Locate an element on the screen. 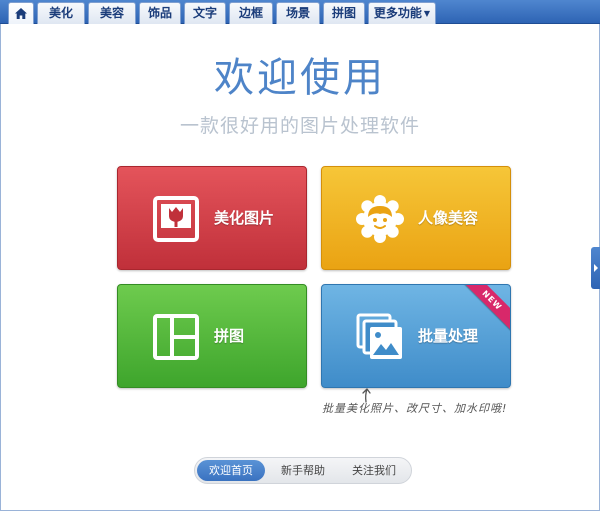  tab-more-features: 更多功能 ▼ is located at coordinates (402, 13).